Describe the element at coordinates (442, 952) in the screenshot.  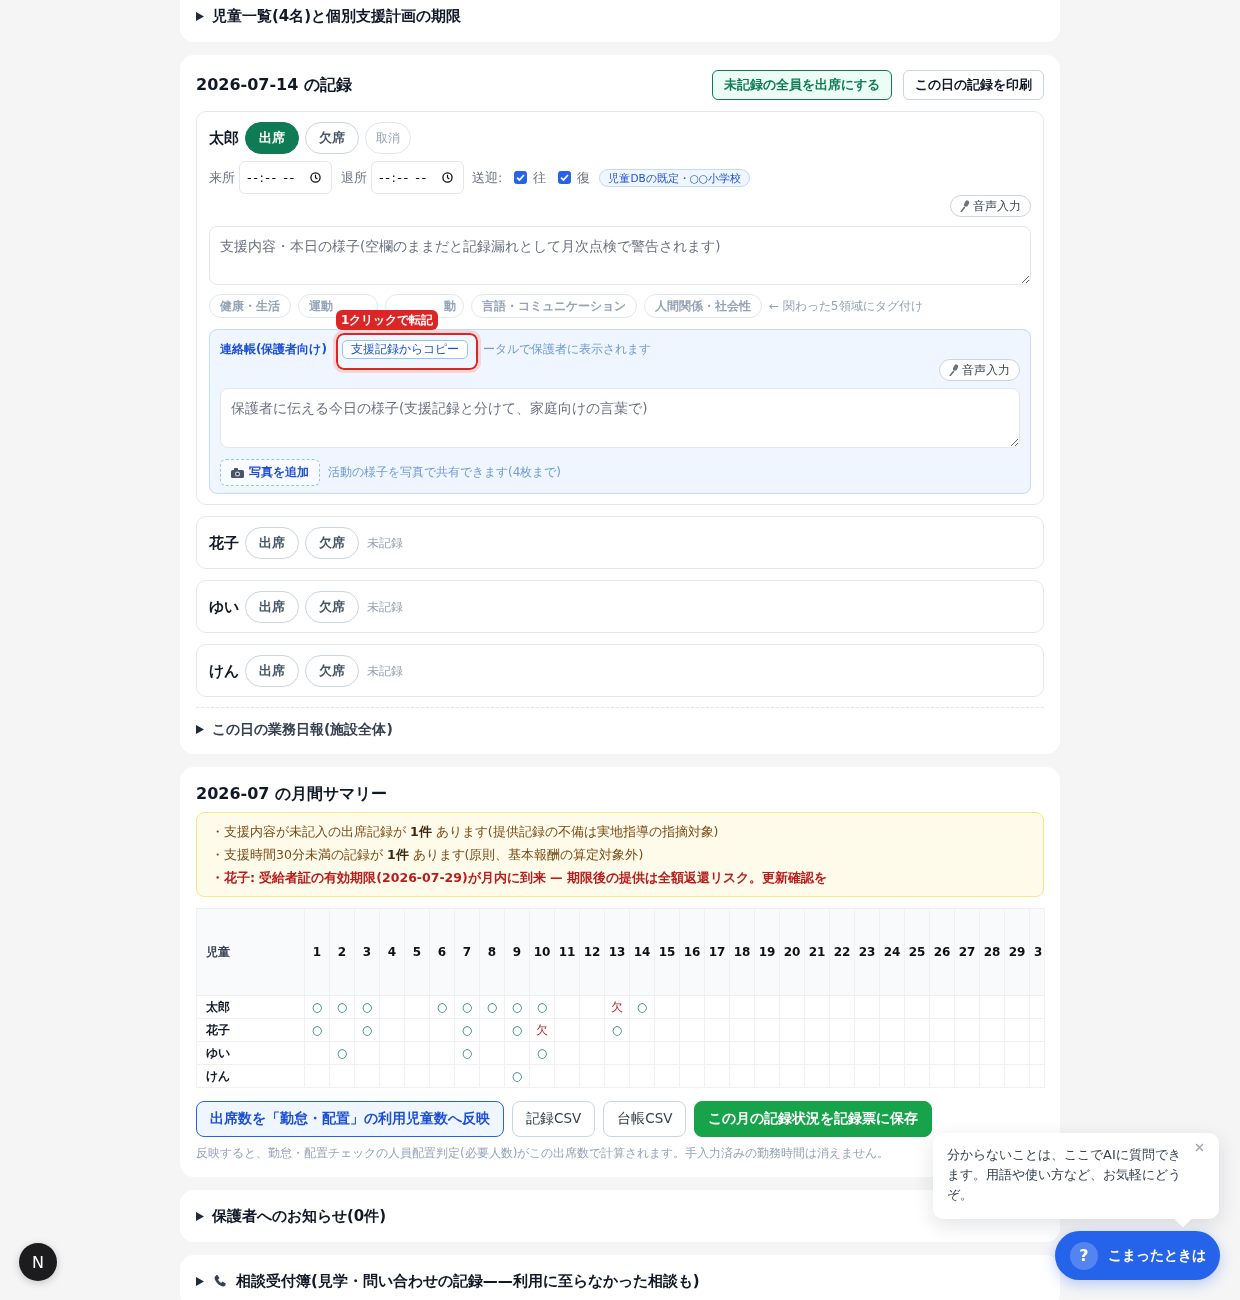
I see `column-header: 6` at that location.